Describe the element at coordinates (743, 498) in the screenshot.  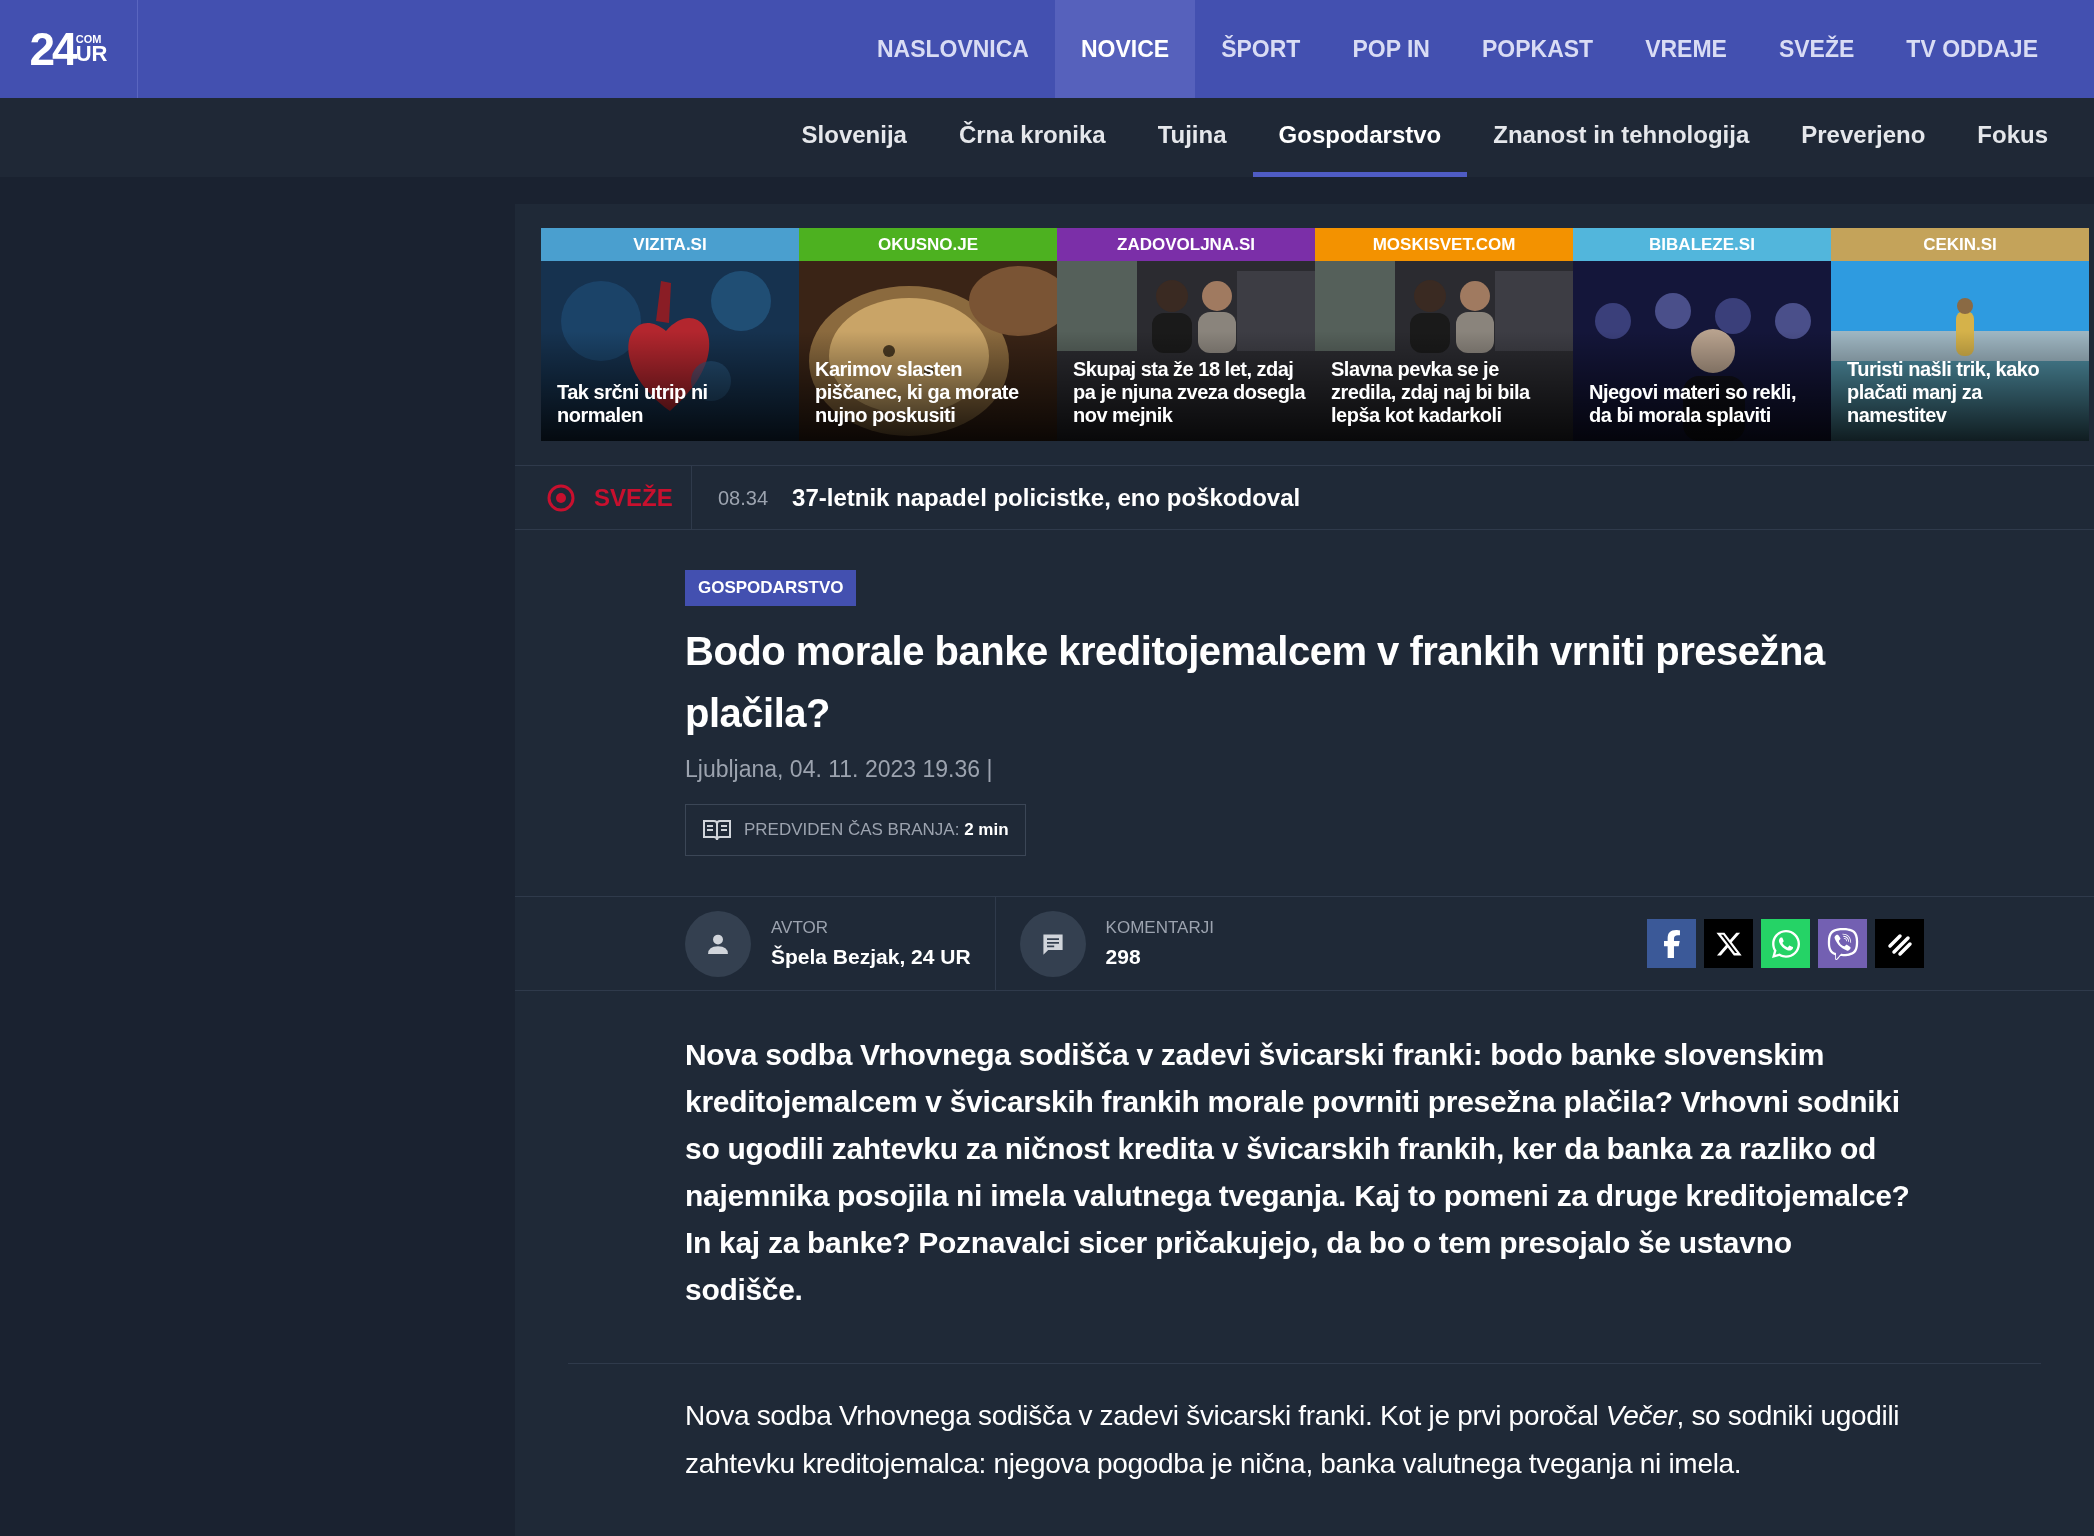
I see `ticker-time: 08.34` at that location.